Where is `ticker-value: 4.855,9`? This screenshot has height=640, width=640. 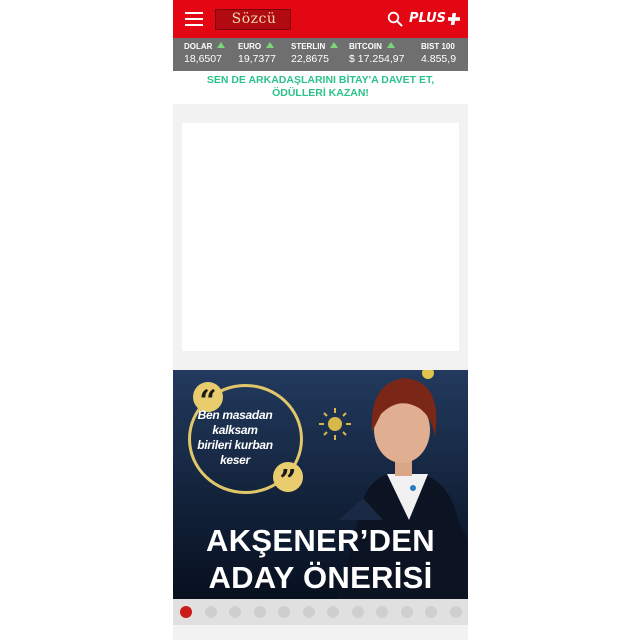
ticker-value: 4.855,9 is located at coordinates (439, 59).